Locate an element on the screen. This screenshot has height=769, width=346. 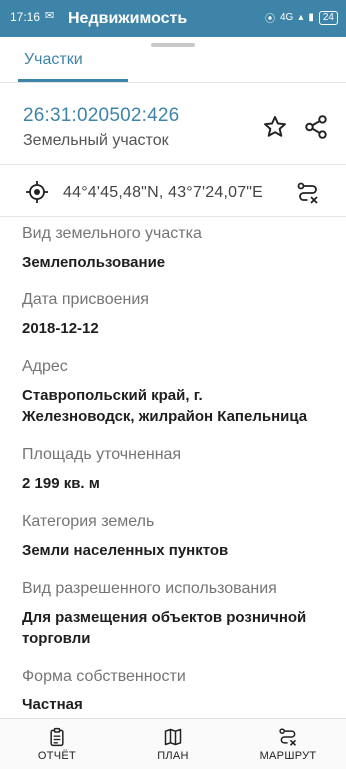
star-icon is located at coordinates (275, 126).